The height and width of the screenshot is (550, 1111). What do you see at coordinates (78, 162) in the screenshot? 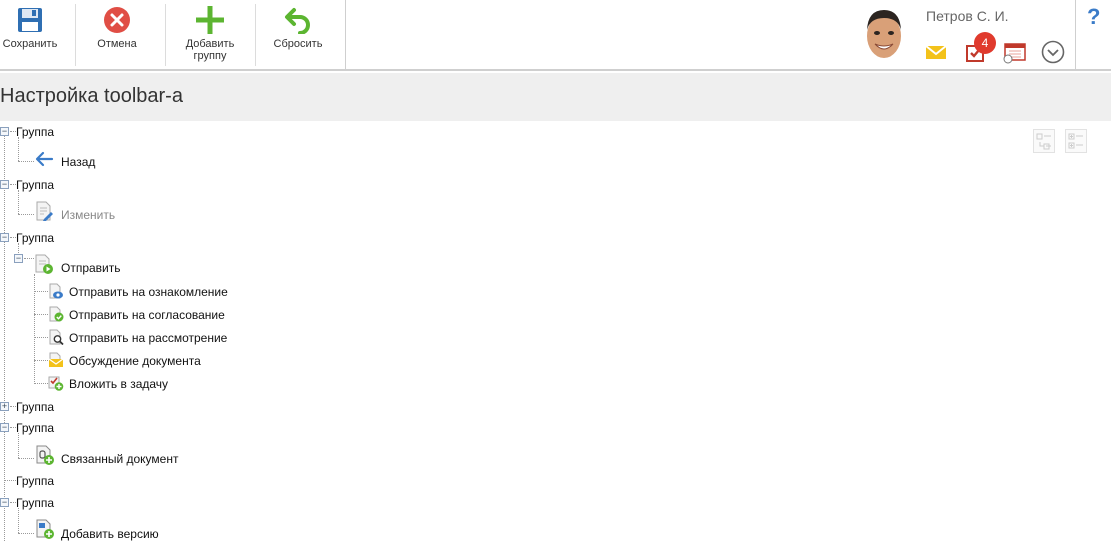
I see `tree-item-back: Назад` at bounding box center [78, 162].